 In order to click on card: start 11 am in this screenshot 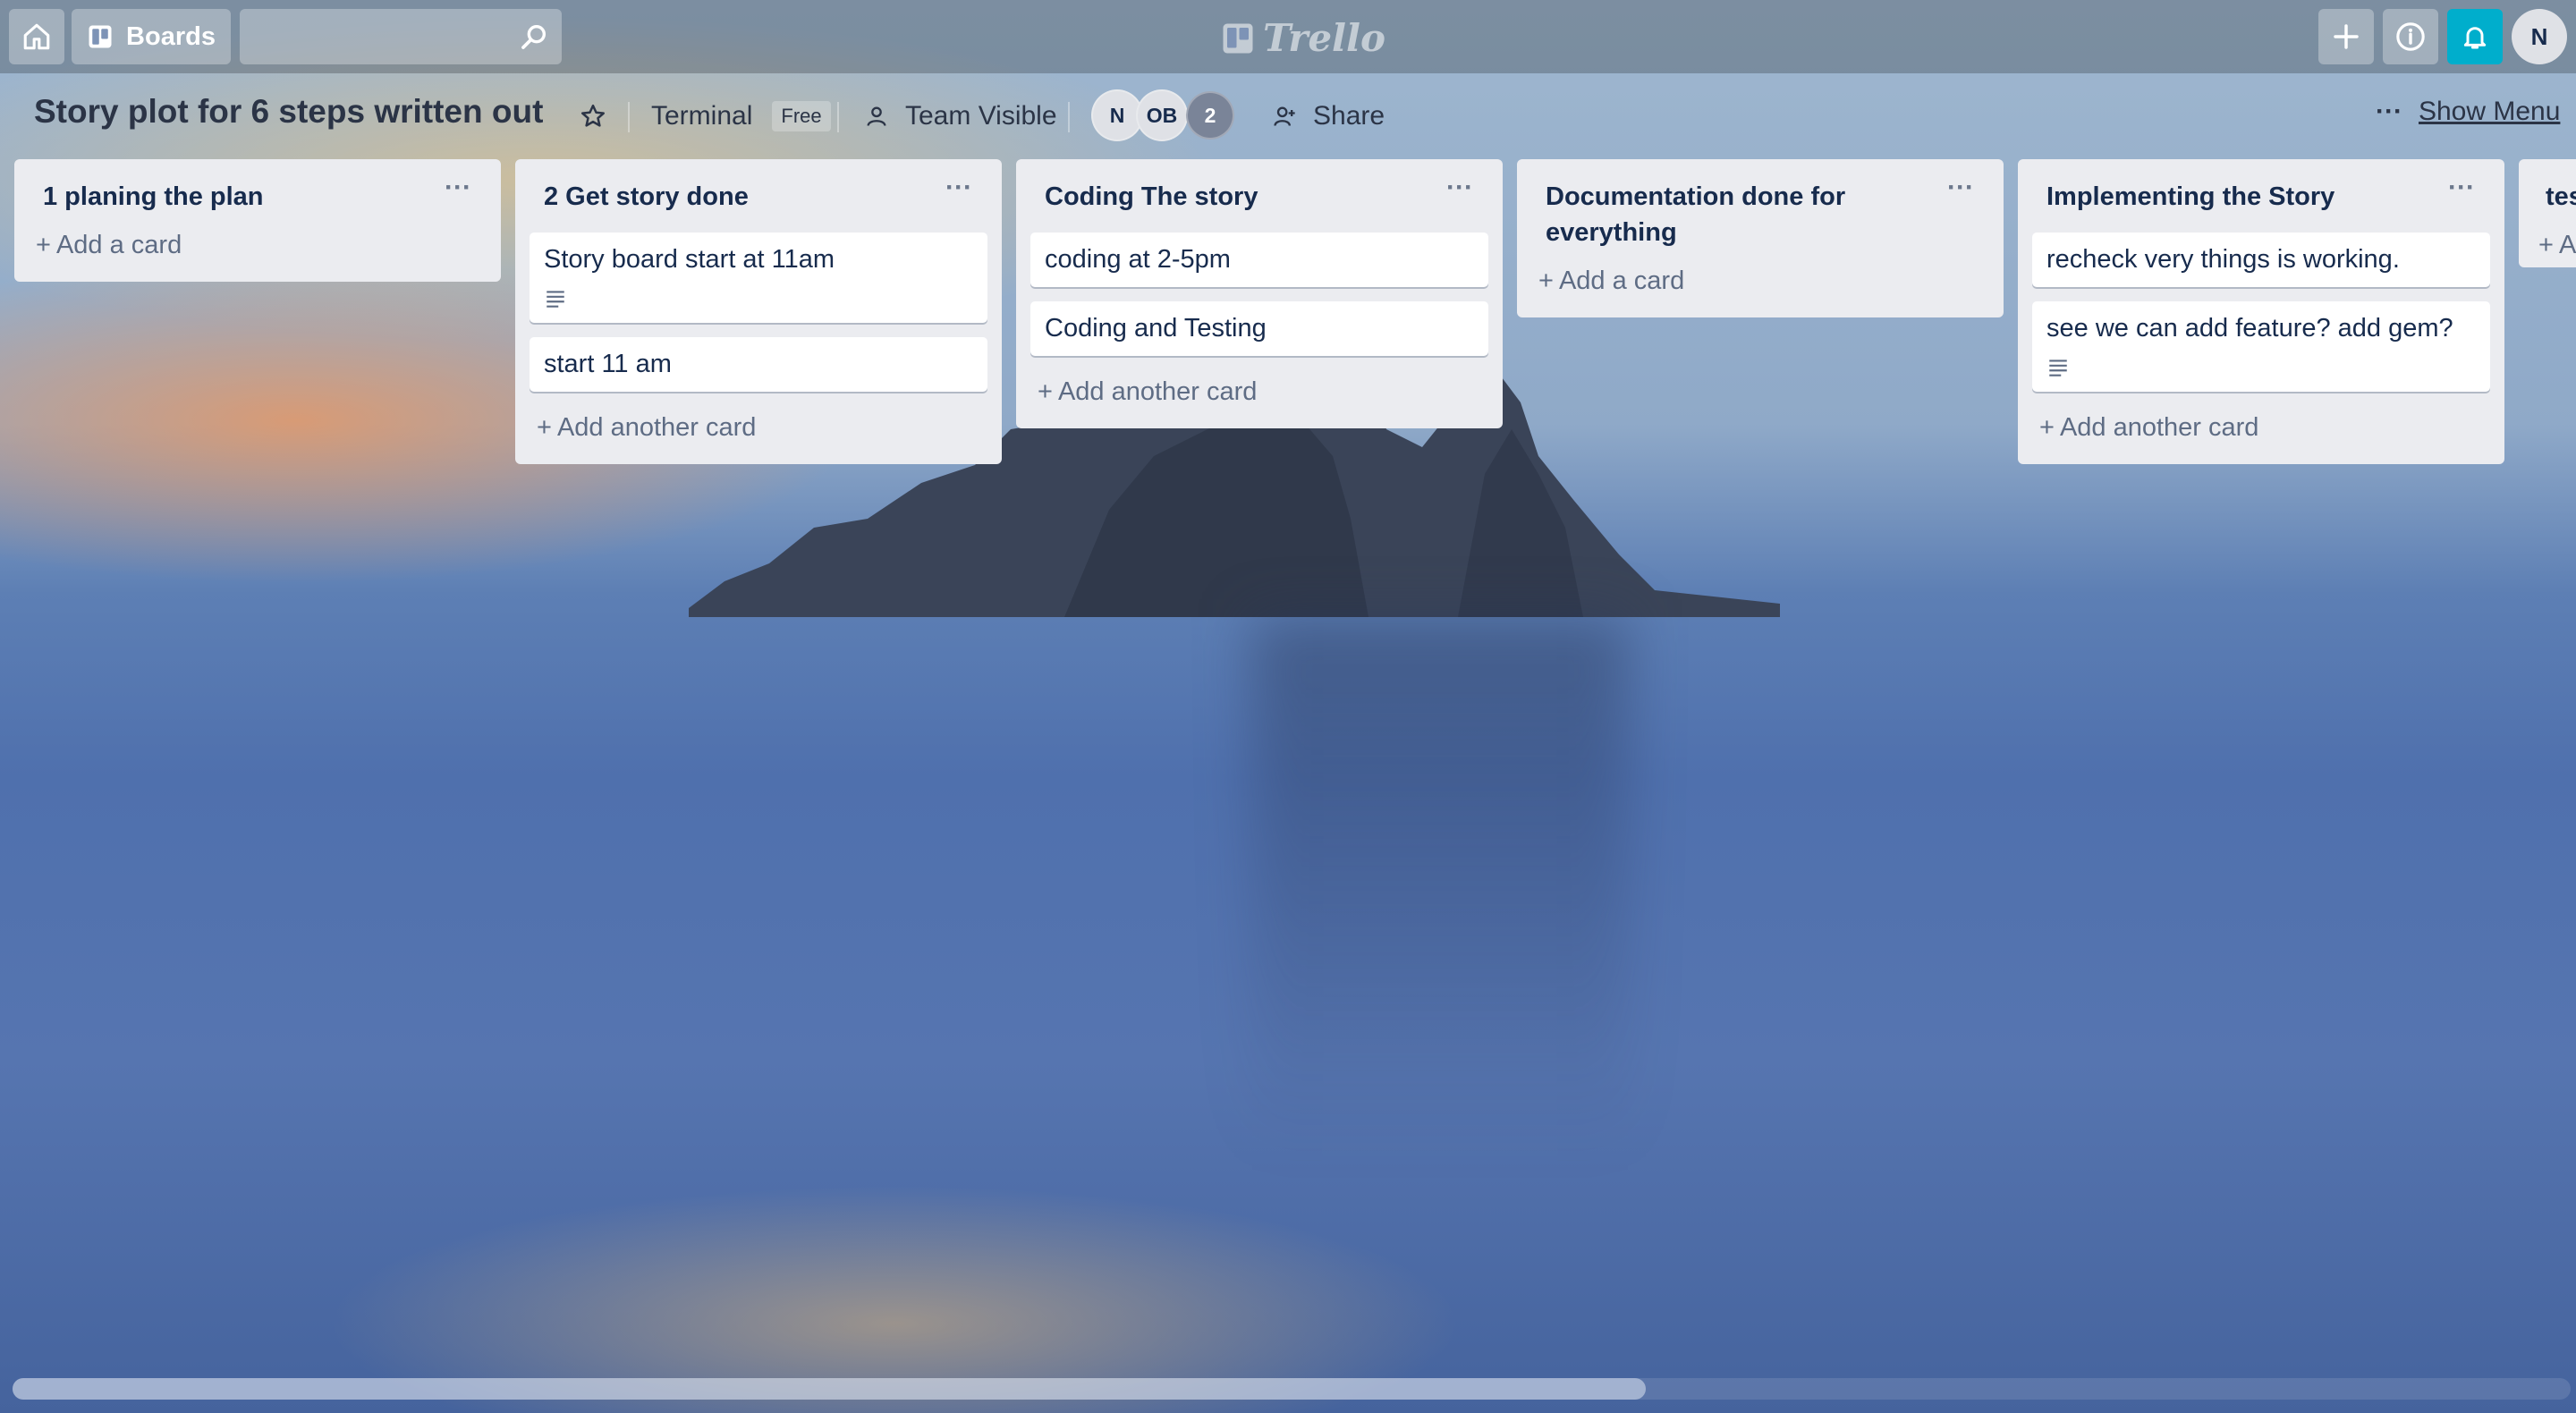, I will do `click(758, 364)`.